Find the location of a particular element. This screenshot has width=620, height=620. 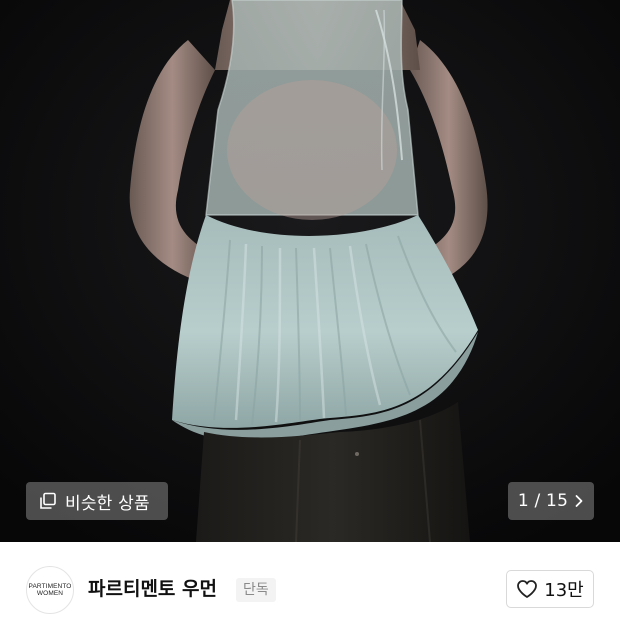

chevron-right-icon is located at coordinates (579, 501).